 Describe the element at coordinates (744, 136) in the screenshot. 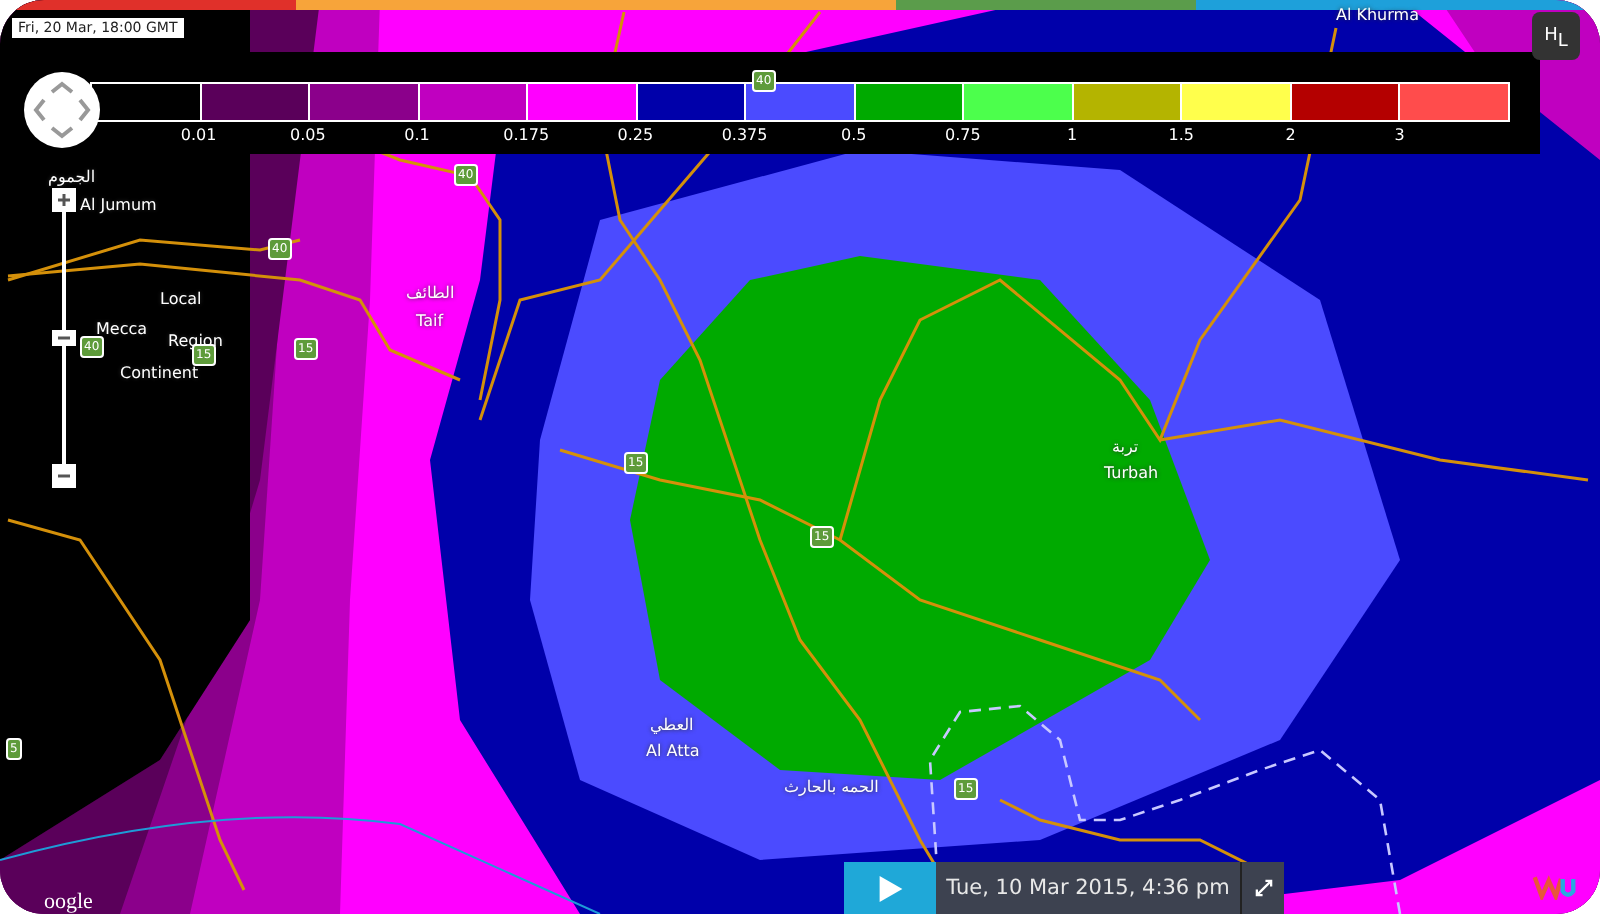

I see `legend-label: 0.375` at that location.